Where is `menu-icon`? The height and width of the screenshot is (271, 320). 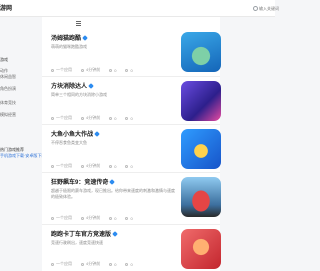 menu-icon is located at coordinates (78, 24).